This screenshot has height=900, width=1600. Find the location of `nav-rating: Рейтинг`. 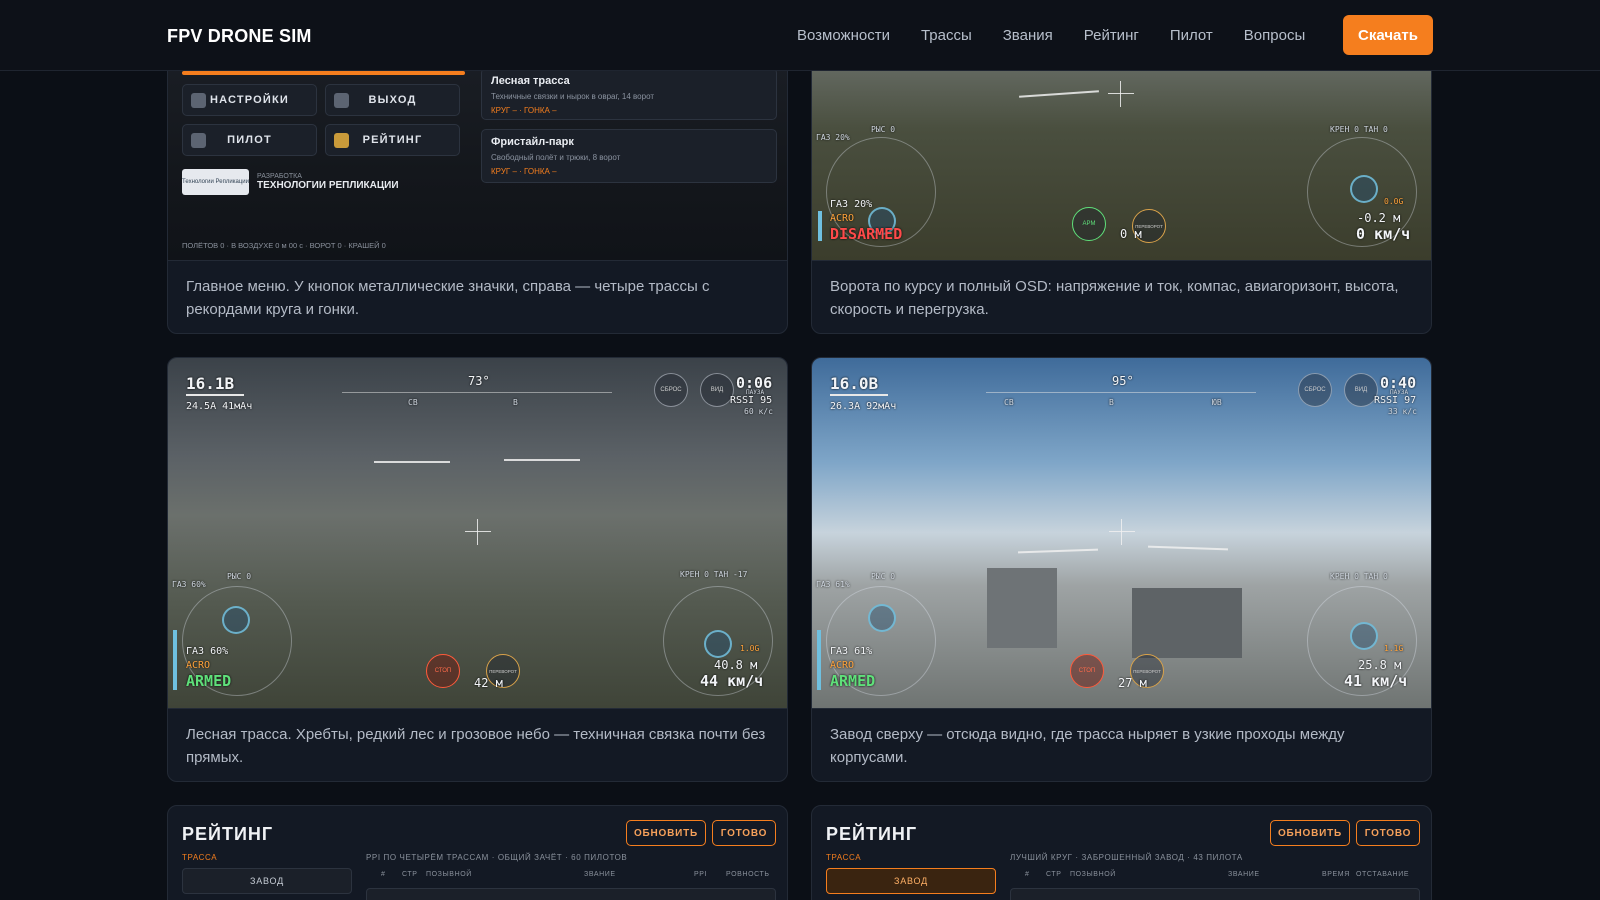

nav-rating: Рейтинг is located at coordinates (1111, 35).